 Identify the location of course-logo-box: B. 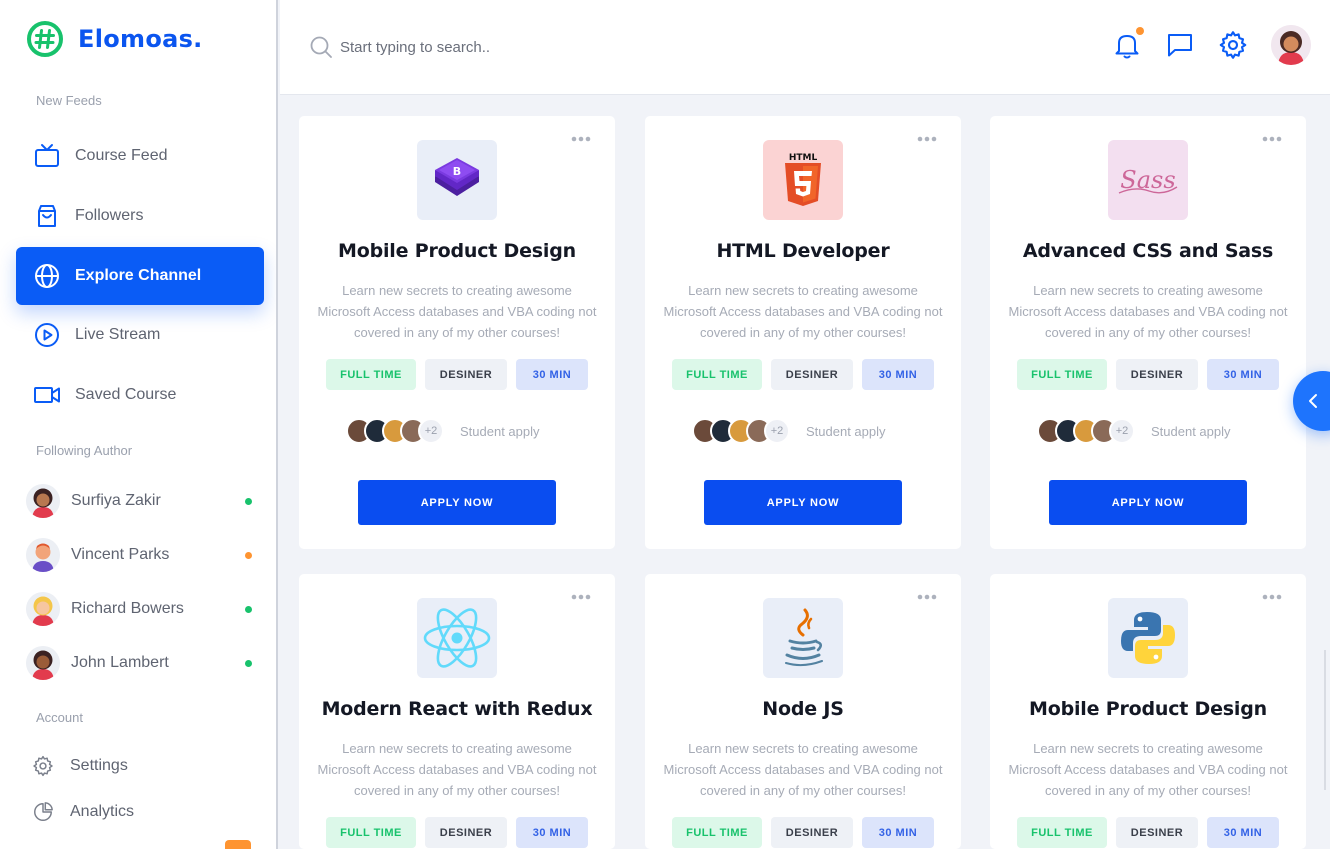
(457, 180).